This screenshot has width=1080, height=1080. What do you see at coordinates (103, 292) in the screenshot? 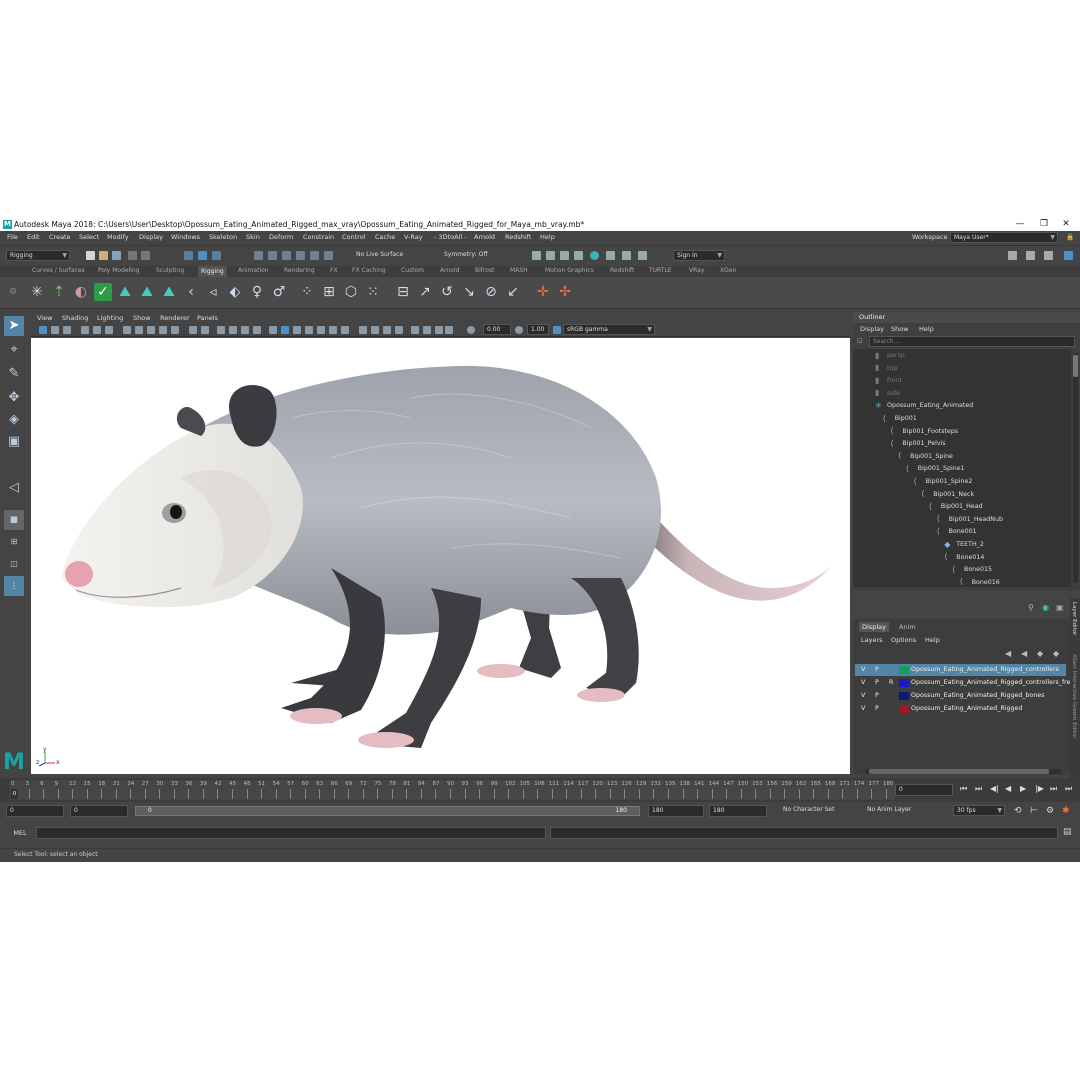
I see `orient-joint-icon: ✓` at bounding box center [103, 292].